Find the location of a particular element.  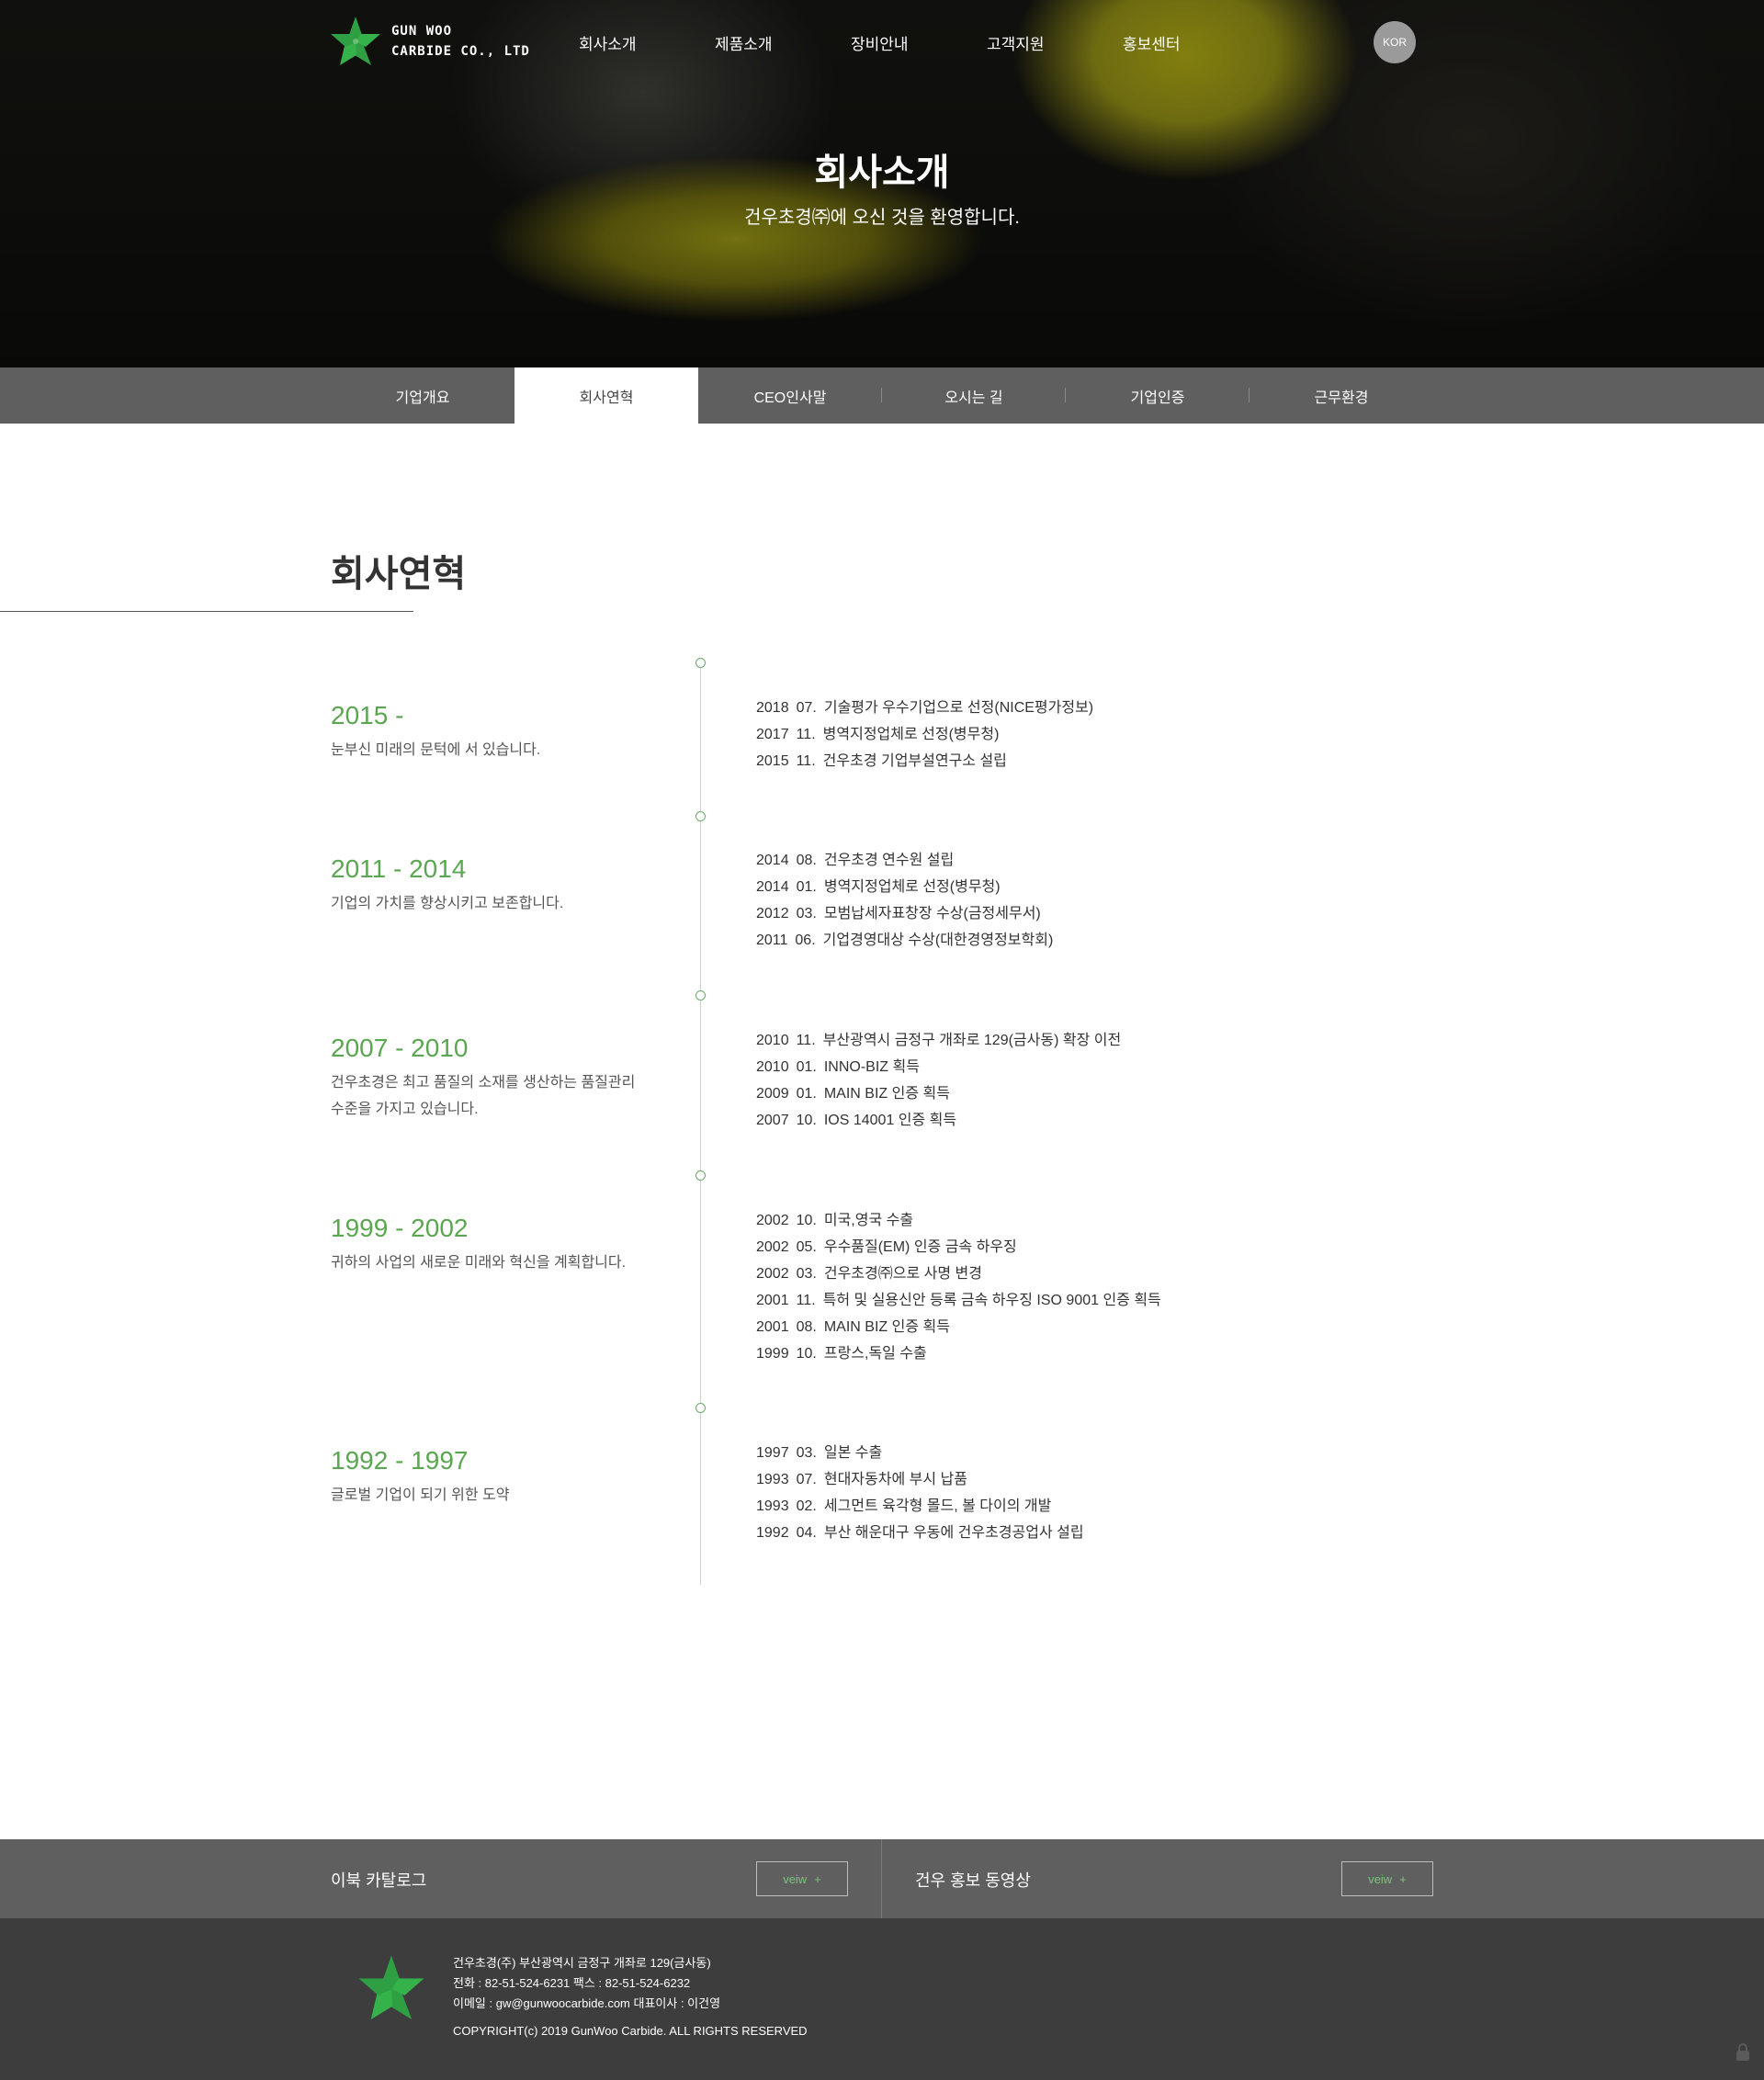

event-item: 2009 01. MAIN BIZ 인증 획득 is located at coordinates (939, 1093).